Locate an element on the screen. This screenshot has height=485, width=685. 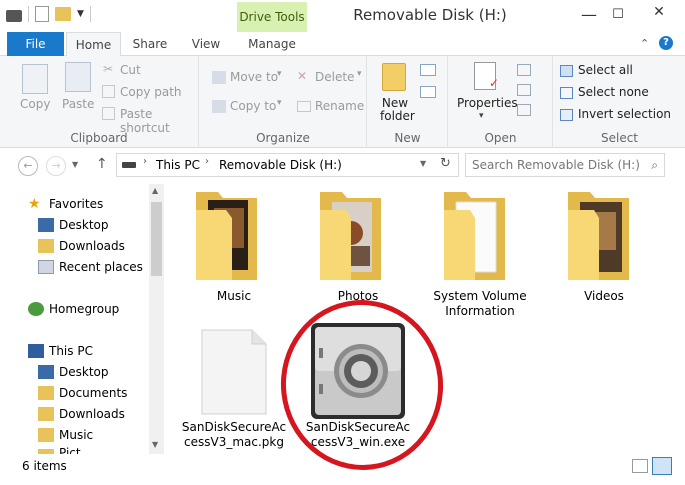
tab-home: Home is located at coordinates (93, 44).